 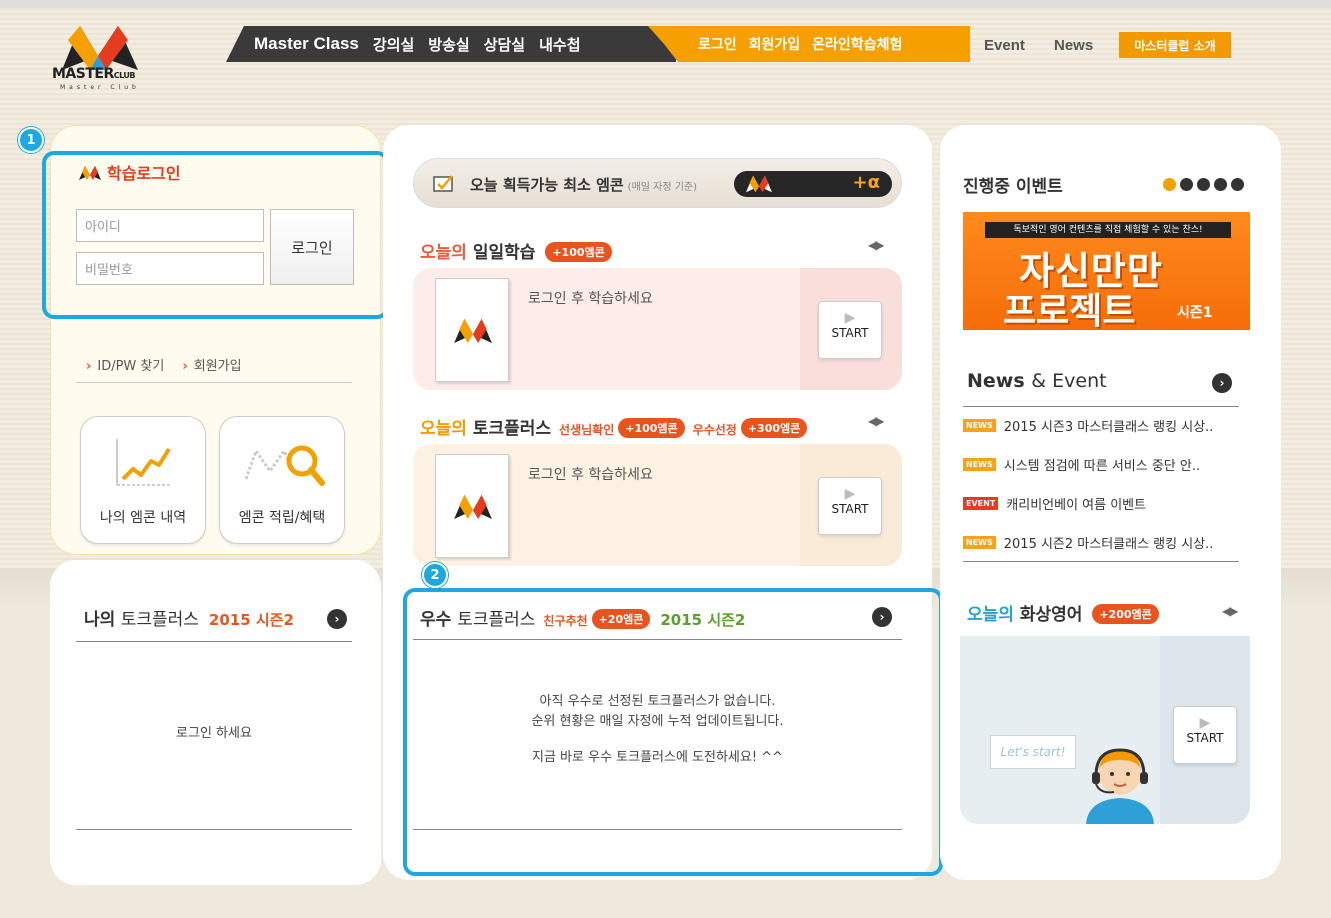 I want to click on news-text: 2015 시즌3 마스터클래스 랭킹 시상.., so click(x=1108, y=427).